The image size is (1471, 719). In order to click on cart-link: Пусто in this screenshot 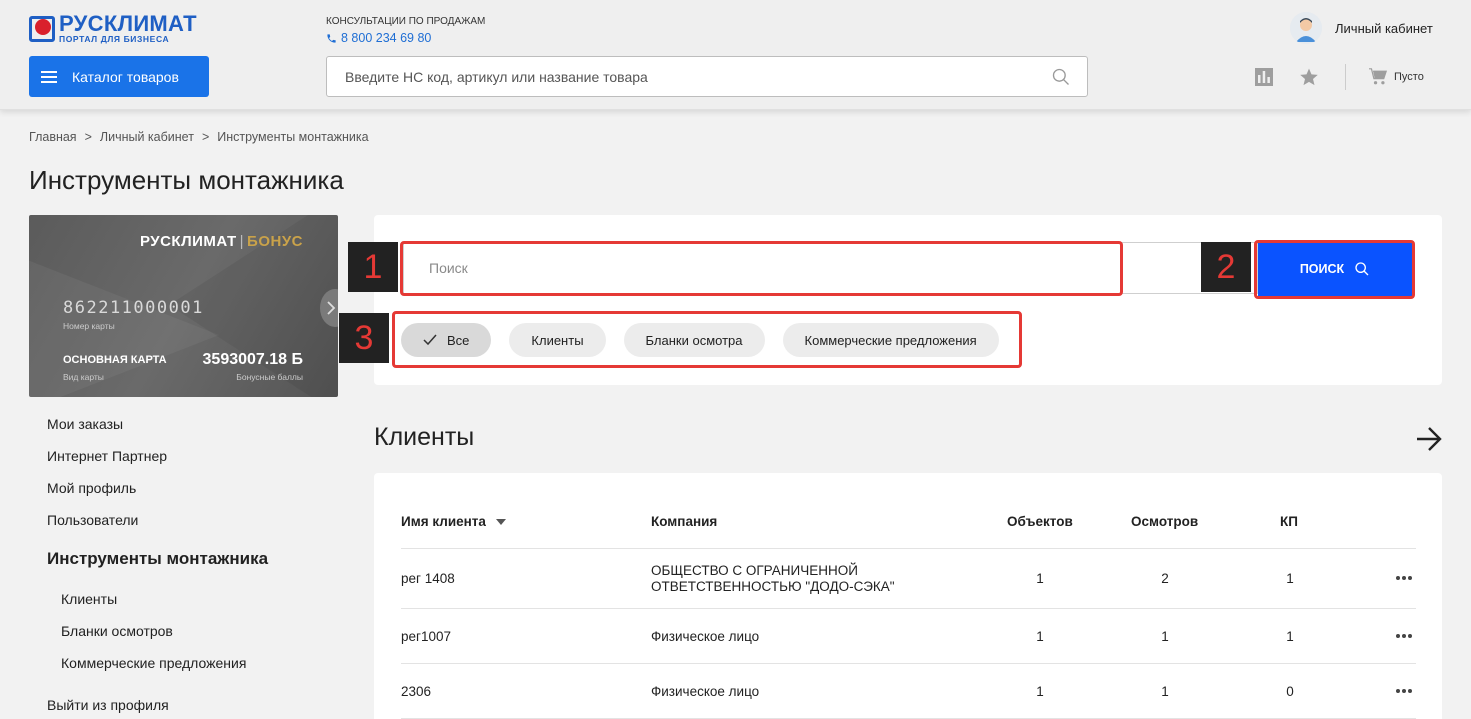, I will do `click(1396, 77)`.